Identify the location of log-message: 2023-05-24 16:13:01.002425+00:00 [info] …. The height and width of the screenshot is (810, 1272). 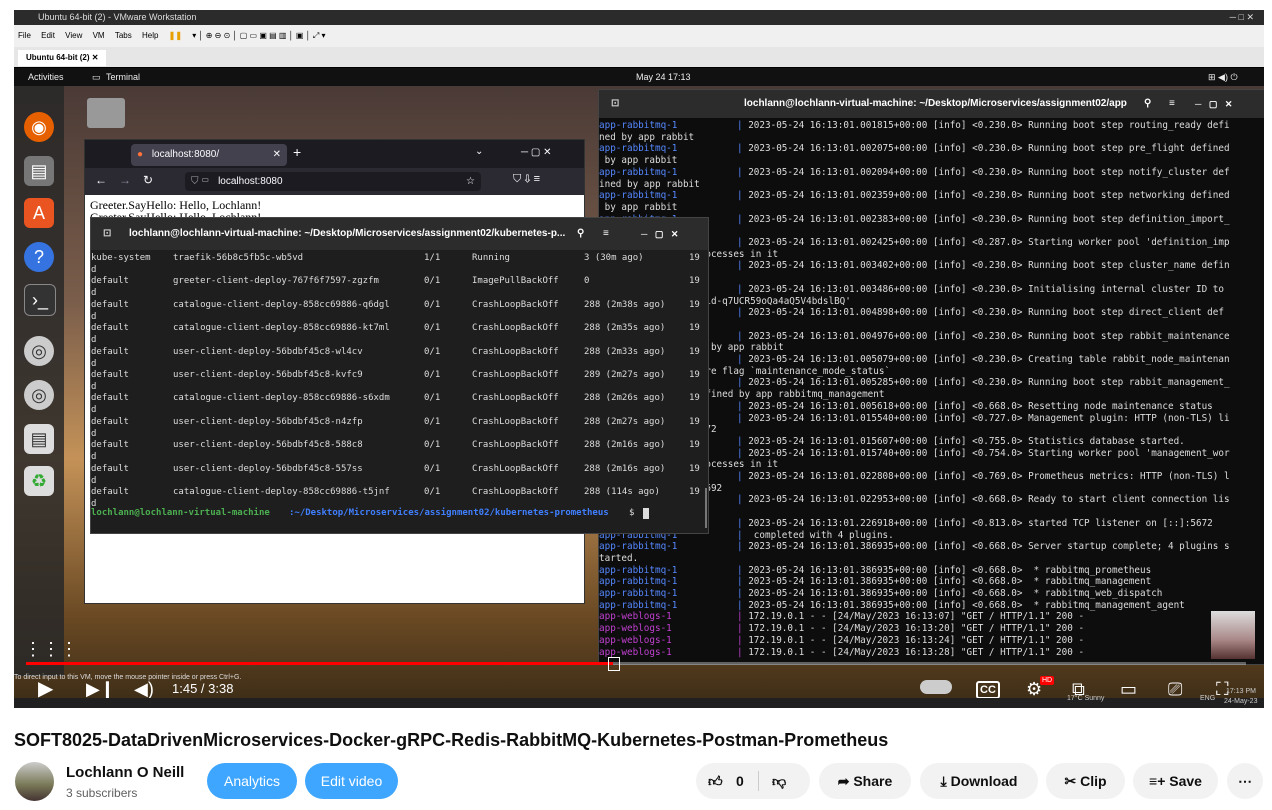
(989, 242).